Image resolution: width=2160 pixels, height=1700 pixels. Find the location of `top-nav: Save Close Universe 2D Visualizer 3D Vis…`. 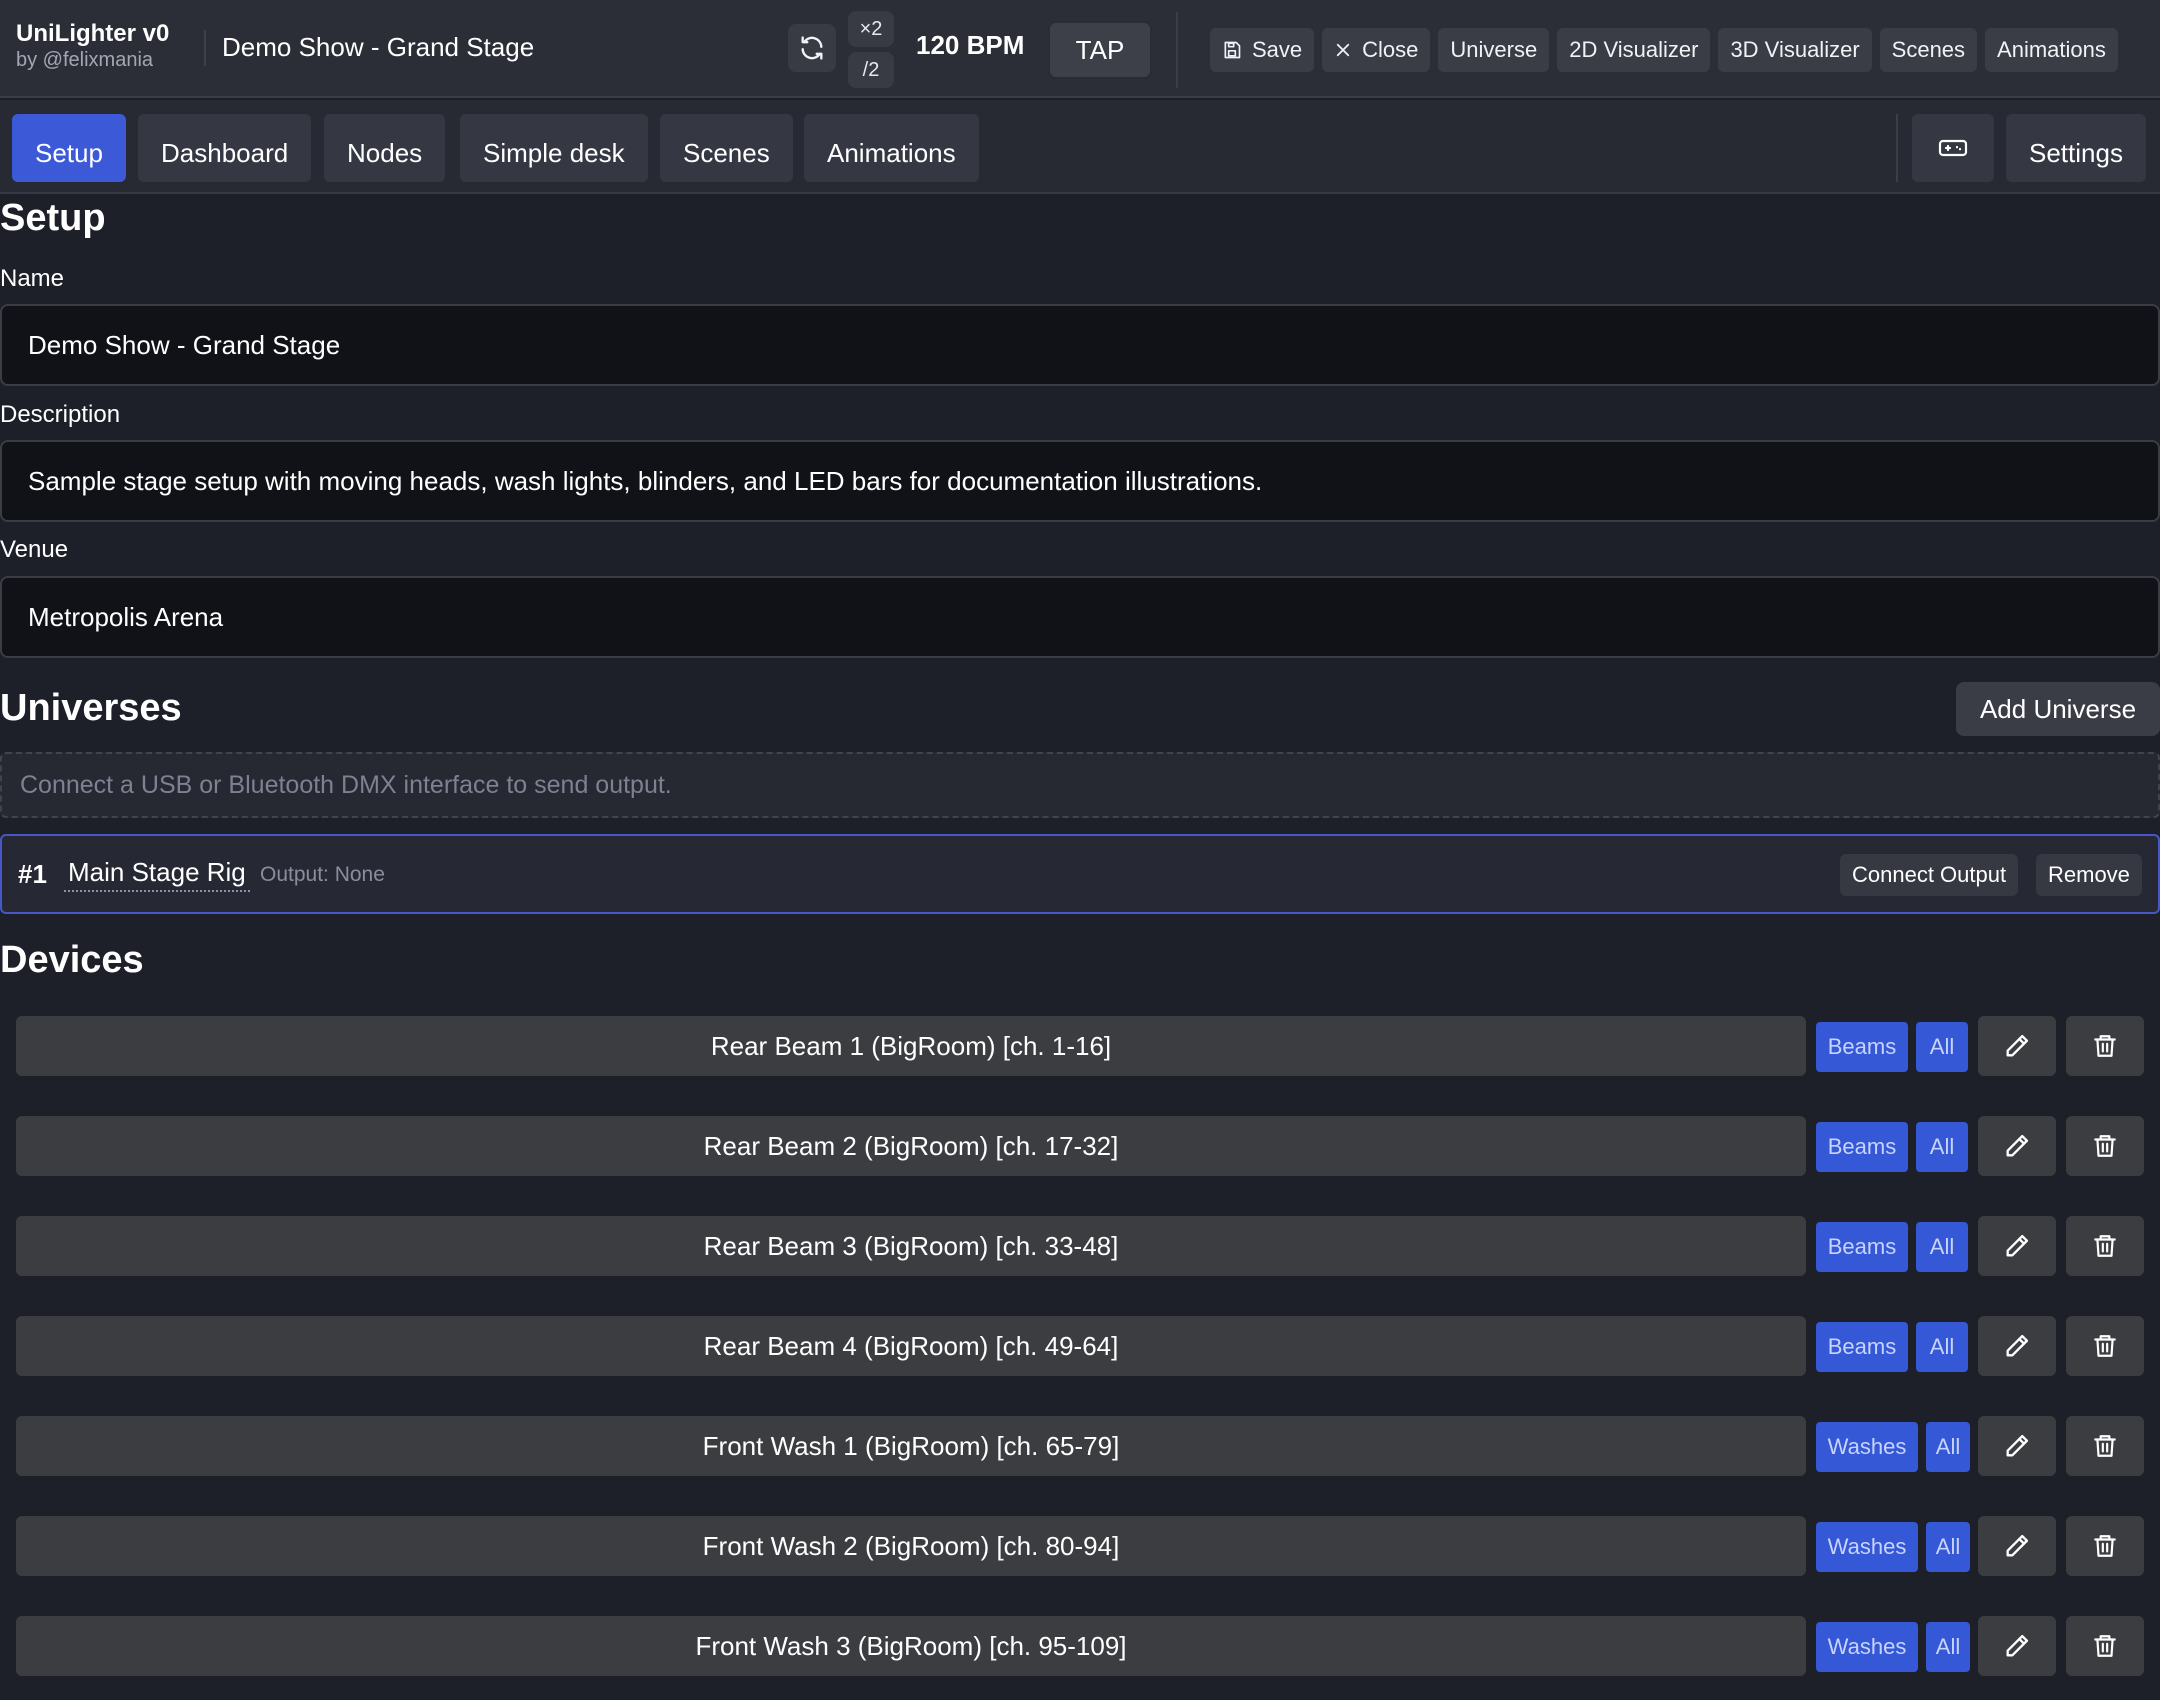

top-nav: Save Close Universe 2D Visualizer 3D Vis… is located at coordinates (1664, 50).